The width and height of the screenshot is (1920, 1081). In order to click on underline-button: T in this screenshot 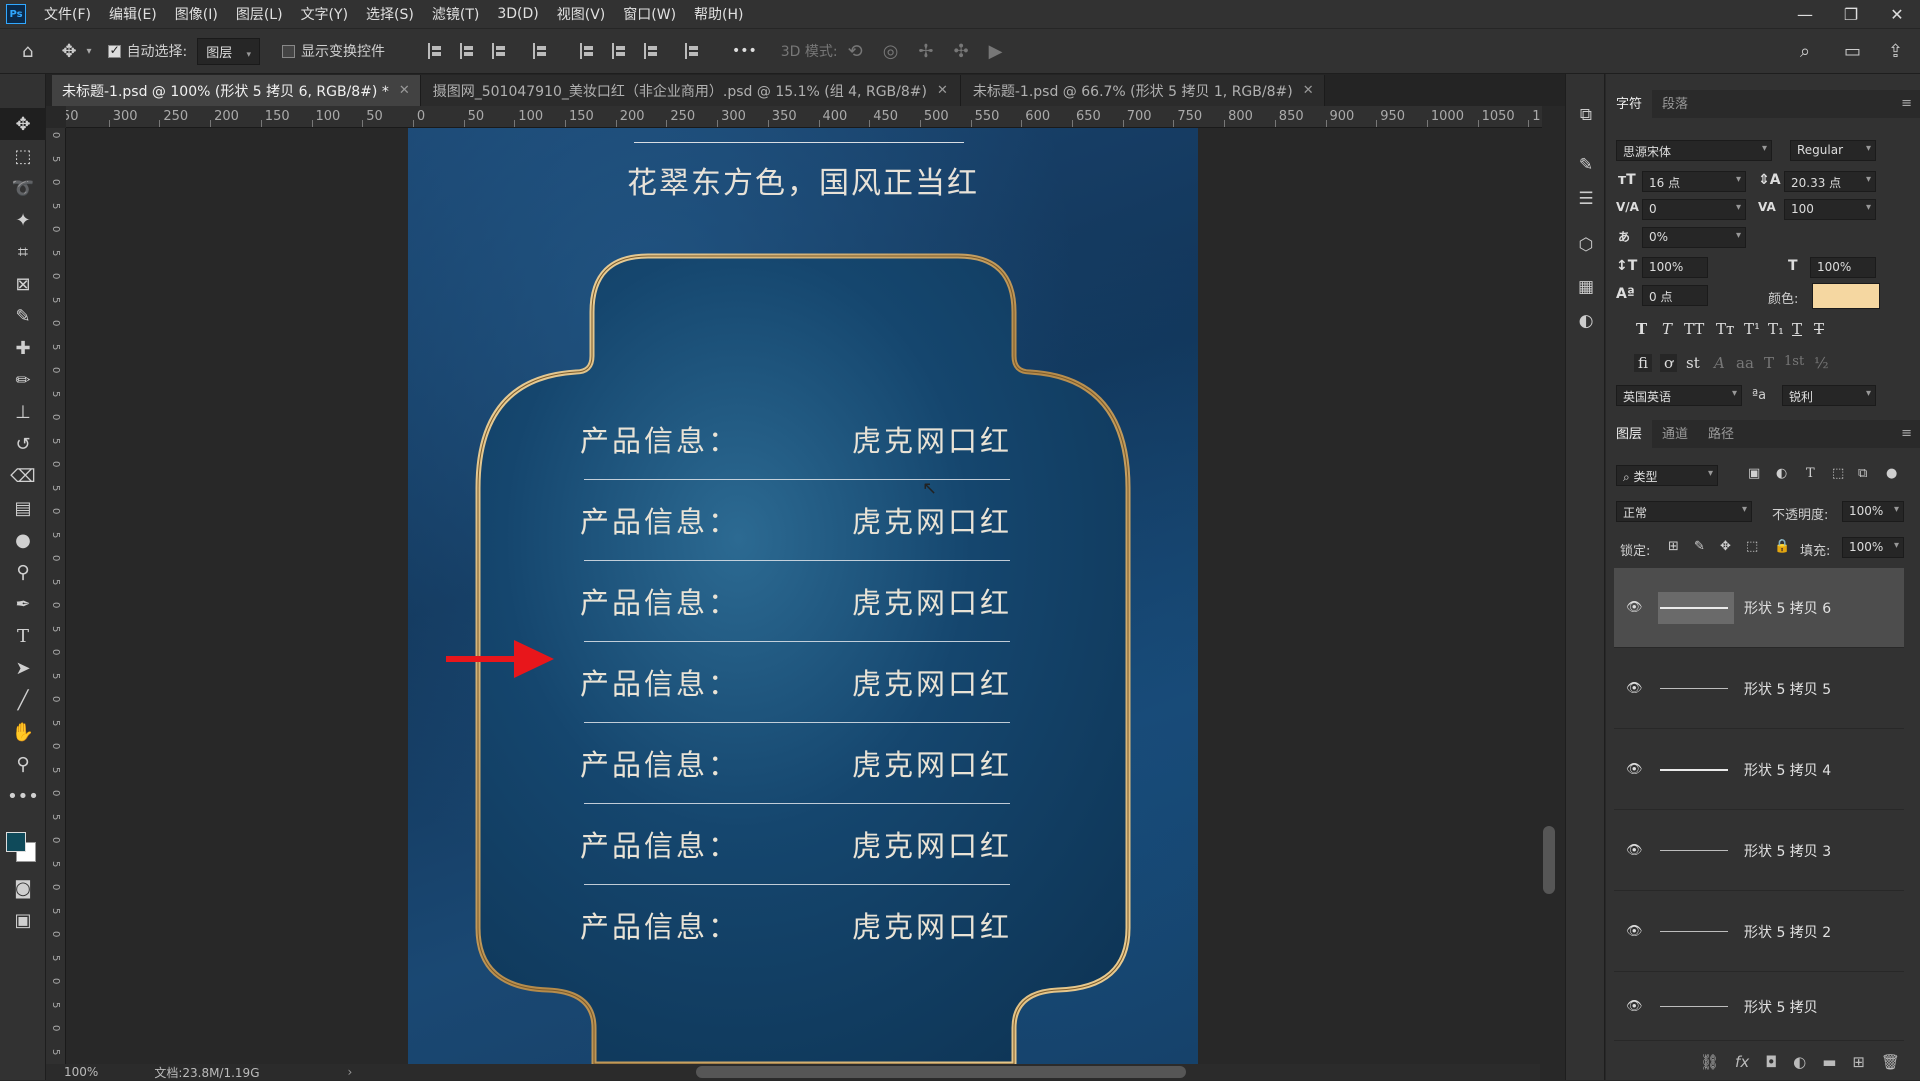, I will do `click(1797, 329)`.